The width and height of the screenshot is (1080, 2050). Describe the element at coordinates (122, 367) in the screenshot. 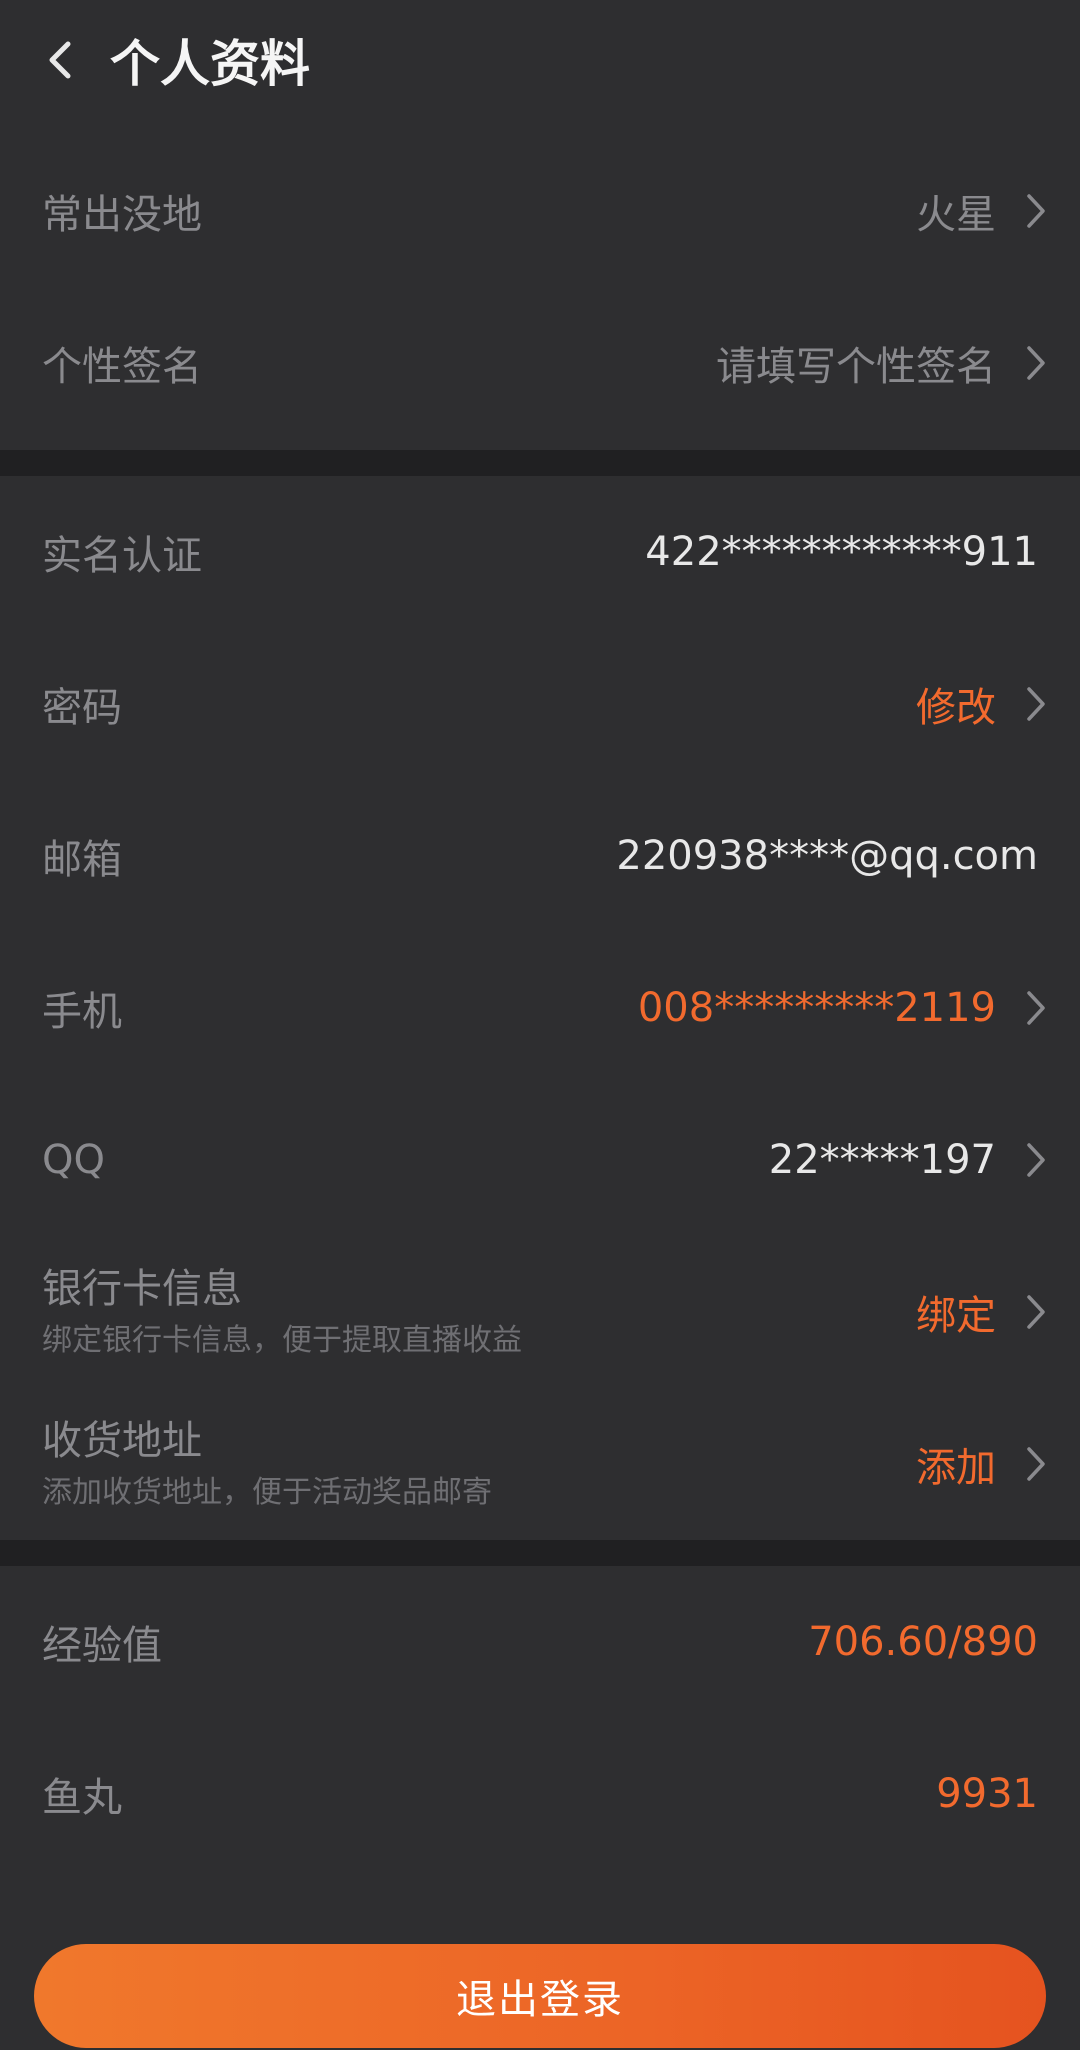

I see `row-label: 个性签名` at that location.